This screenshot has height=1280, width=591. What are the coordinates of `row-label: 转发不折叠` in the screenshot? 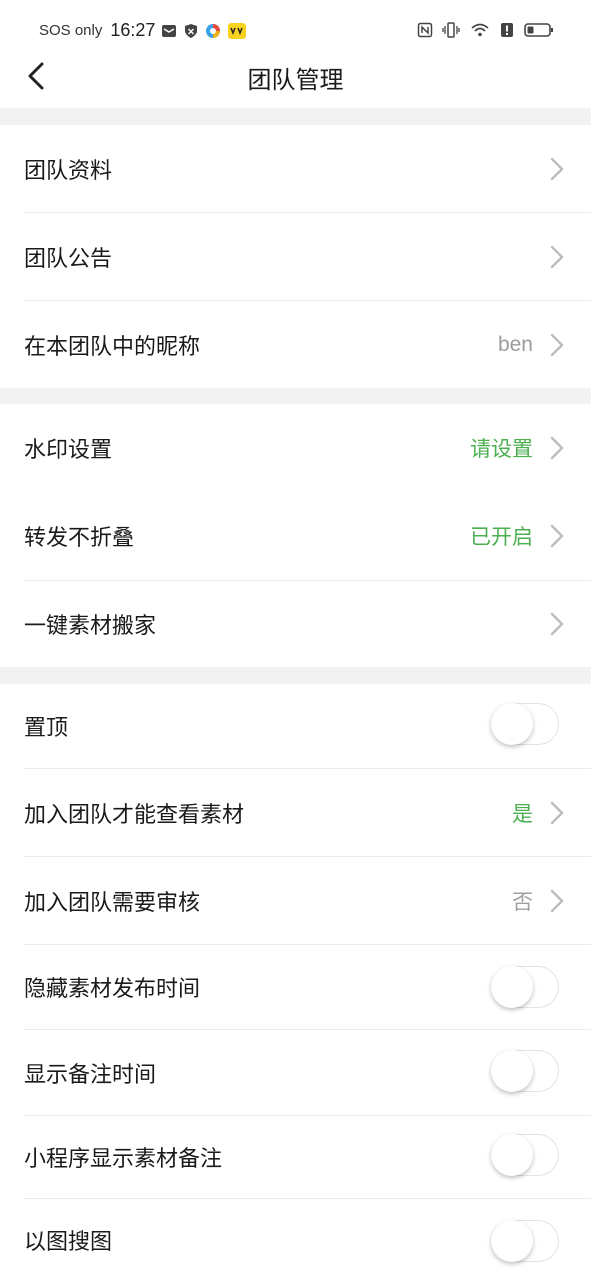 It's located at (79, 538).